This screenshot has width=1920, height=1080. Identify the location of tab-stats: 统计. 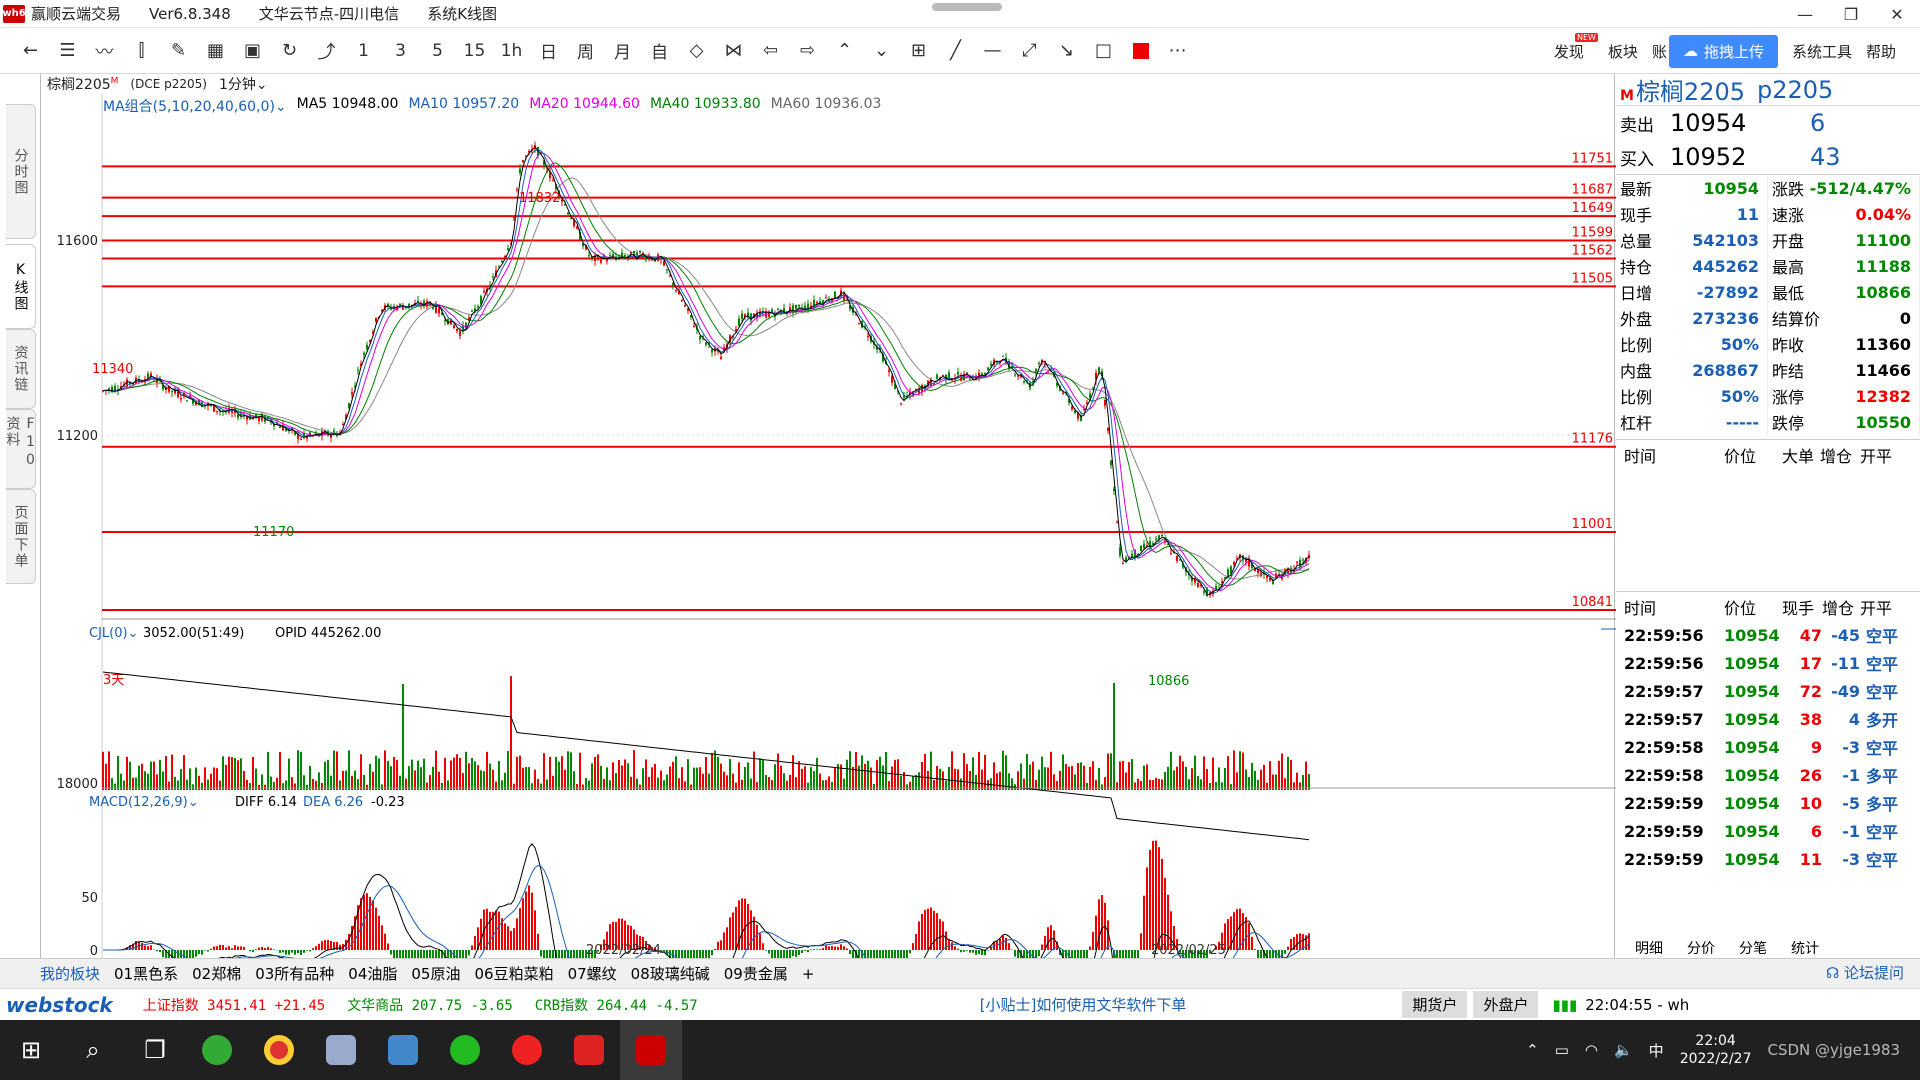
(1805, 948).